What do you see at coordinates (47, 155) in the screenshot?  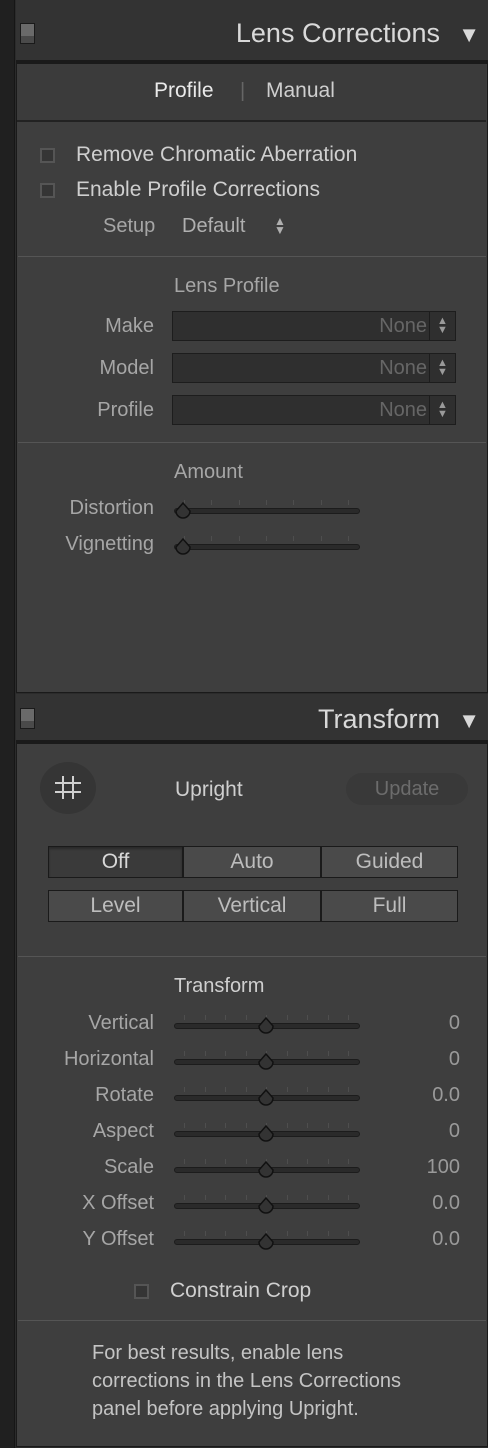 I see `remove-ca-checkbox` at bounding box center [47, 155].